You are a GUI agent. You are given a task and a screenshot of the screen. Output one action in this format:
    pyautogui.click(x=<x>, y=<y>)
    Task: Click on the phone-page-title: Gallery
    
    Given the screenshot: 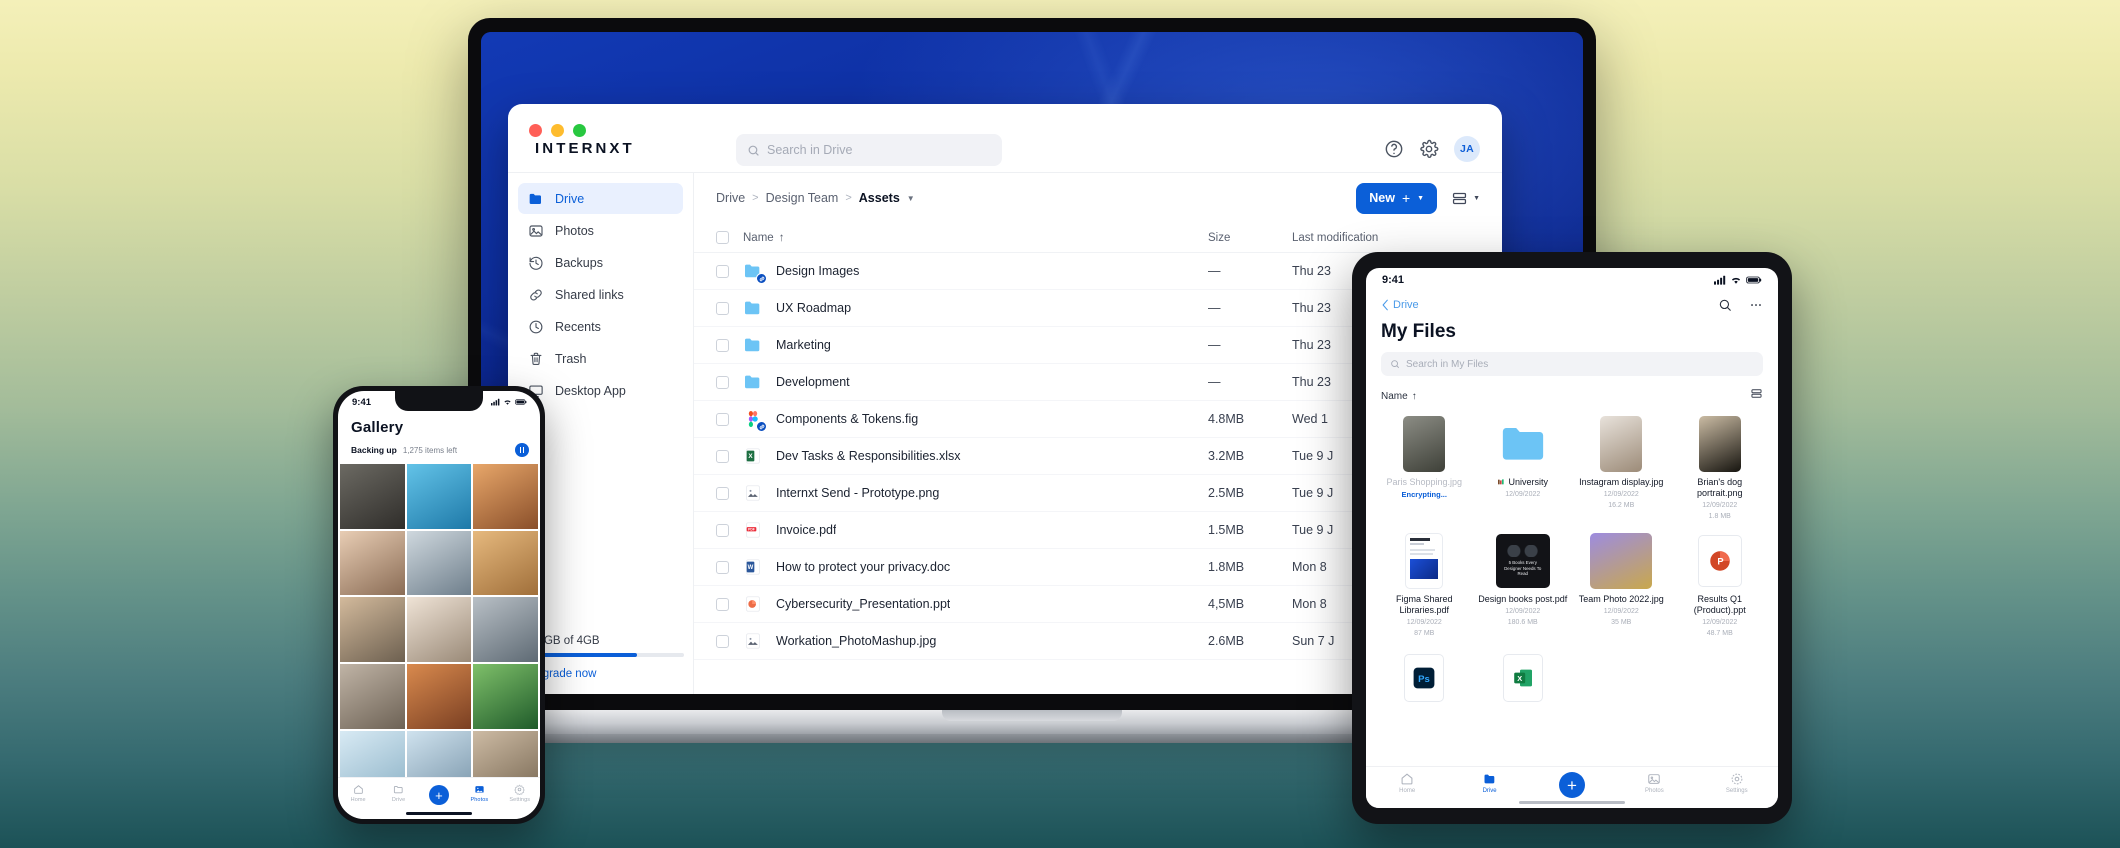 What is the action you would take?
    pyautogui.click(x=377, y=427)
    